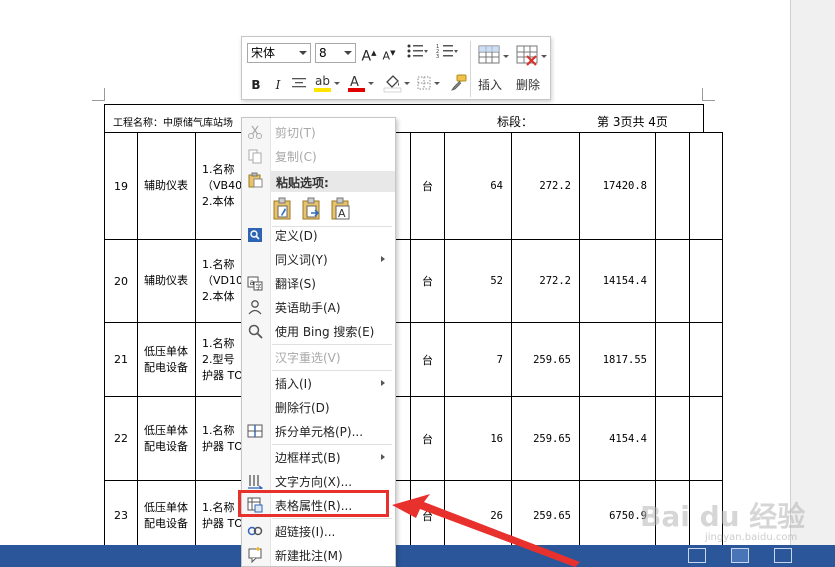  I want to click on assistant-icon, so click(255, 307).